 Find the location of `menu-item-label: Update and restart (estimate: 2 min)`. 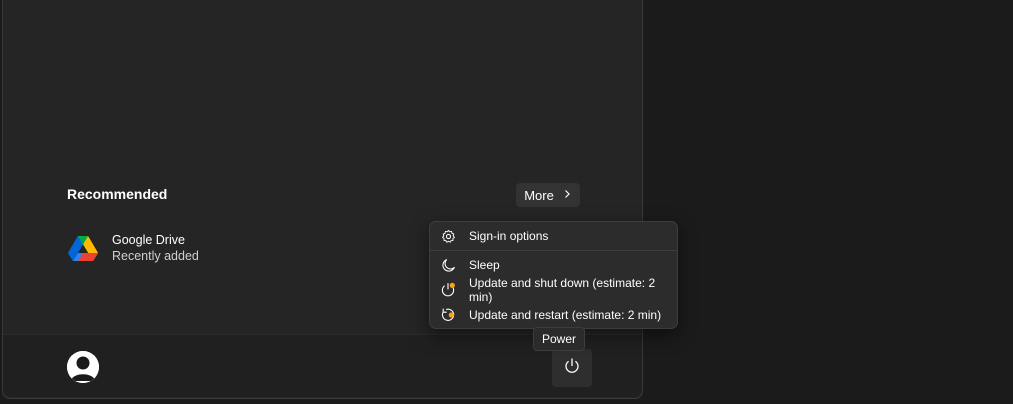

menu-item-label: Update and restart (estimate: 2 min) is located at coordinates (565, 315).